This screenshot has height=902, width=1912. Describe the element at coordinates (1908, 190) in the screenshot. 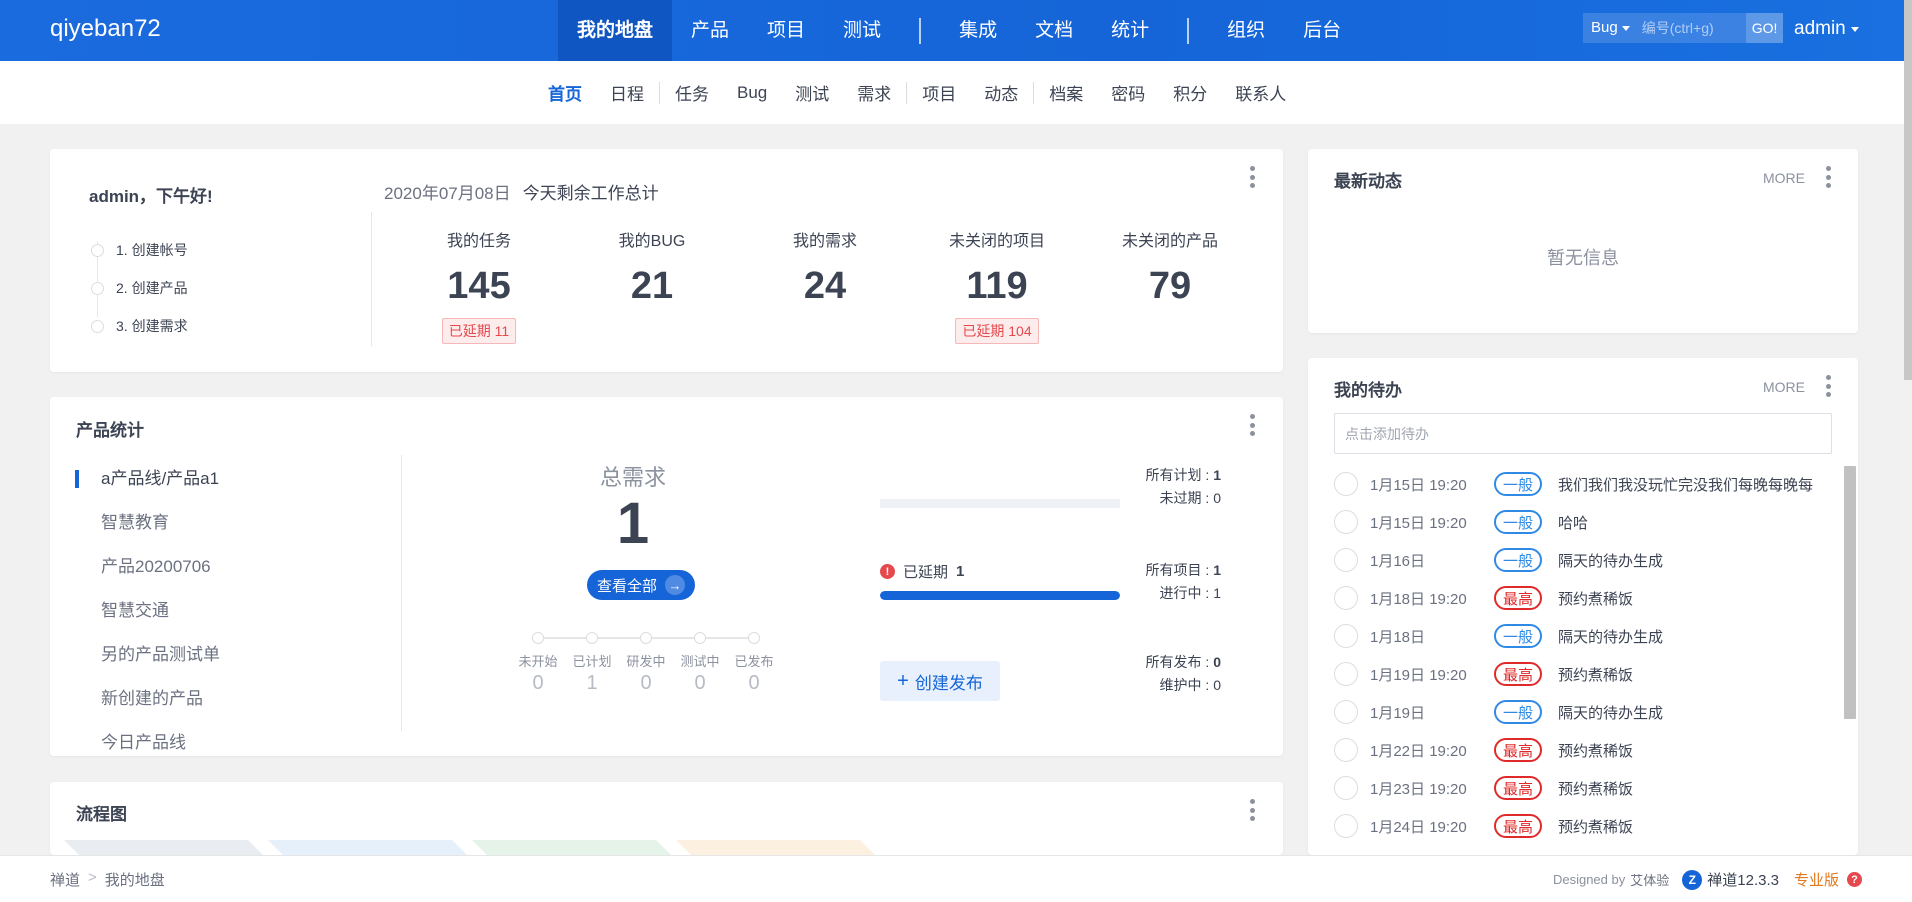

I see `page-scrollbar` at that location.